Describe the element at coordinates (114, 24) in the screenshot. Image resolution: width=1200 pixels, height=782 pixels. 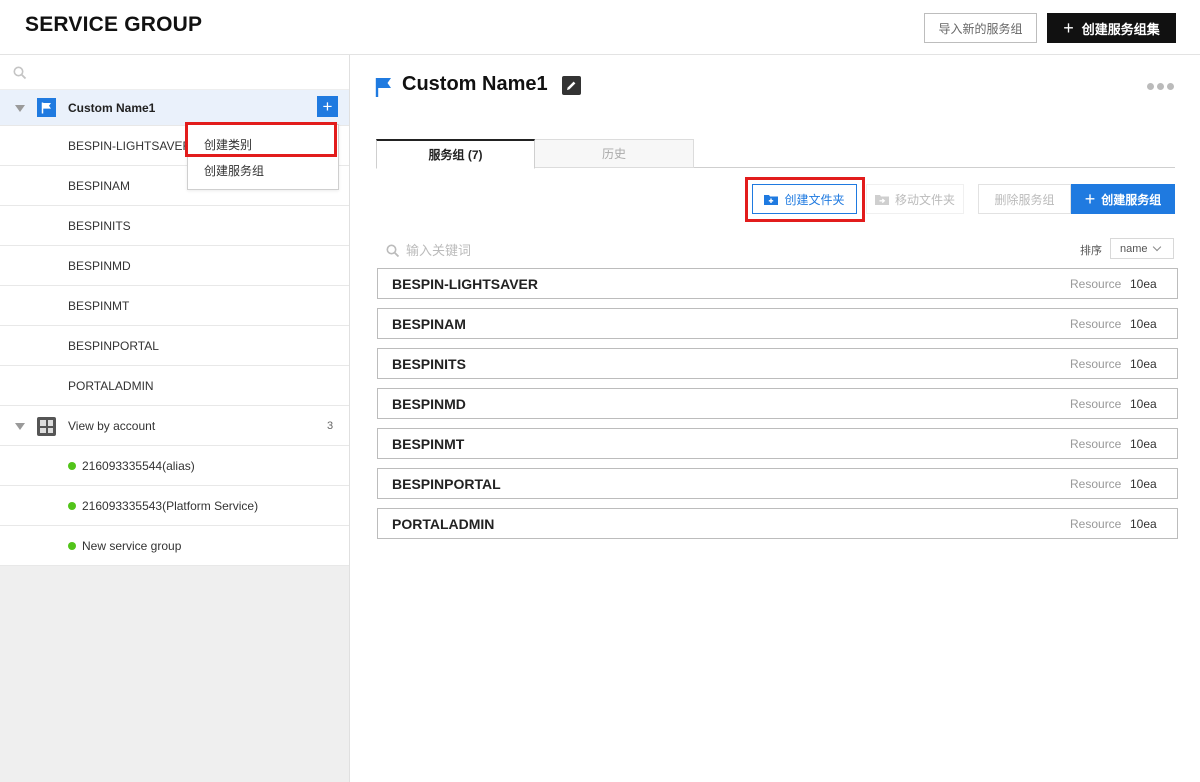
I see `app-title: SERVICE GROUP` at that location.